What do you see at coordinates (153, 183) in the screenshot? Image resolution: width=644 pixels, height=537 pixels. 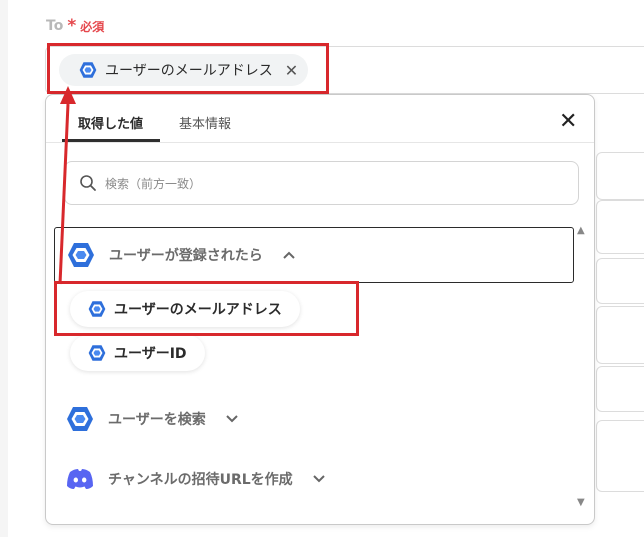 I see `search-placeholder: 検索（前方一致）` at bounding box center [153, 183].